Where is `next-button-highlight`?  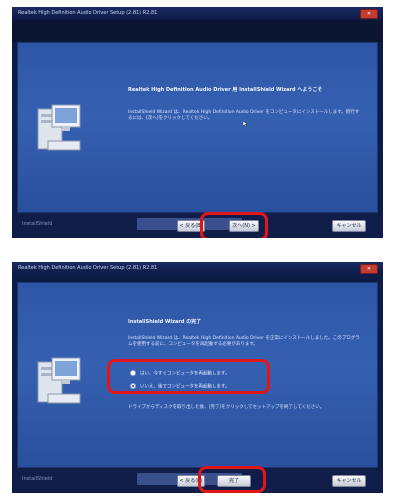 next-button-highlight is located at coordinates (234, 225).